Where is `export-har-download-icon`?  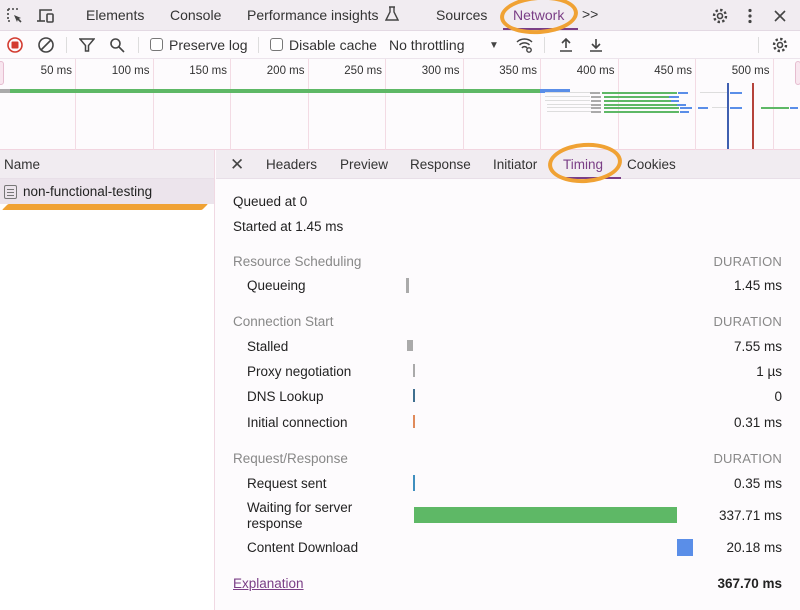
export-har-download-icon is located at coordinates (596, 45).